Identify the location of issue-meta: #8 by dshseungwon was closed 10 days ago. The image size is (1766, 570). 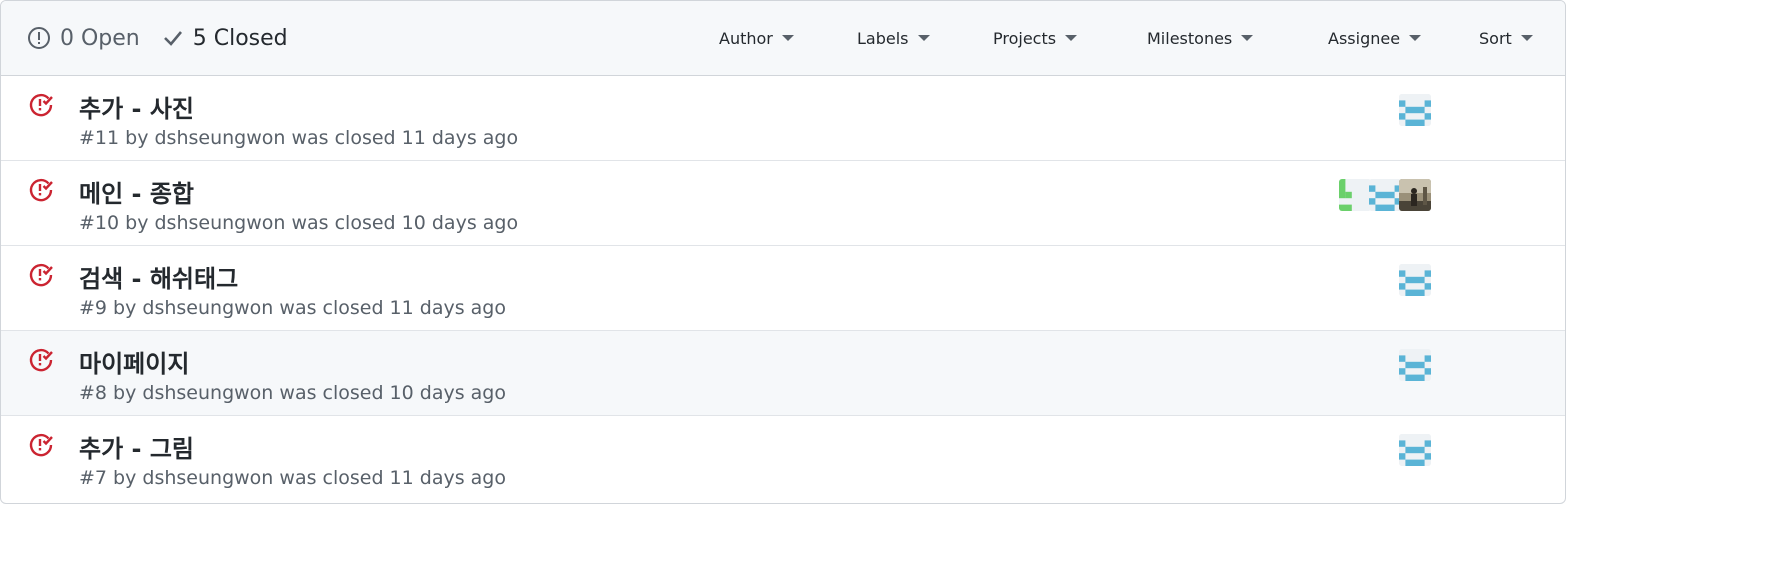
(292, 393).